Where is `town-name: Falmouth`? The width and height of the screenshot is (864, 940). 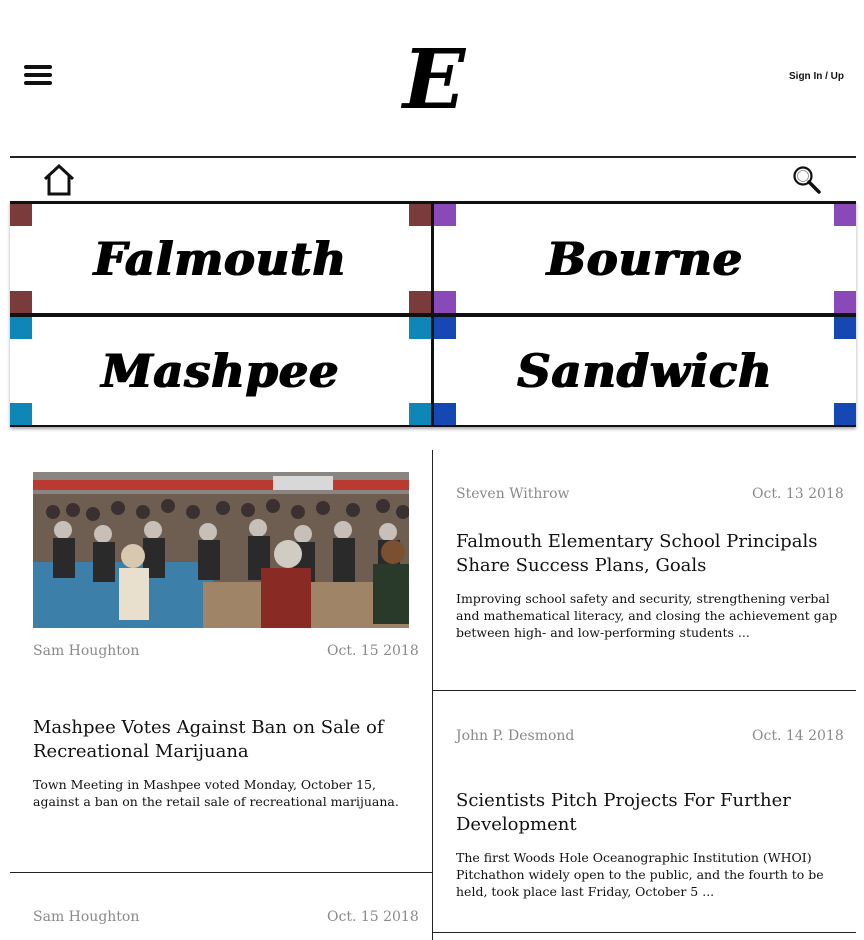
town-name: Falmouth is located at coordinates (220, 258).